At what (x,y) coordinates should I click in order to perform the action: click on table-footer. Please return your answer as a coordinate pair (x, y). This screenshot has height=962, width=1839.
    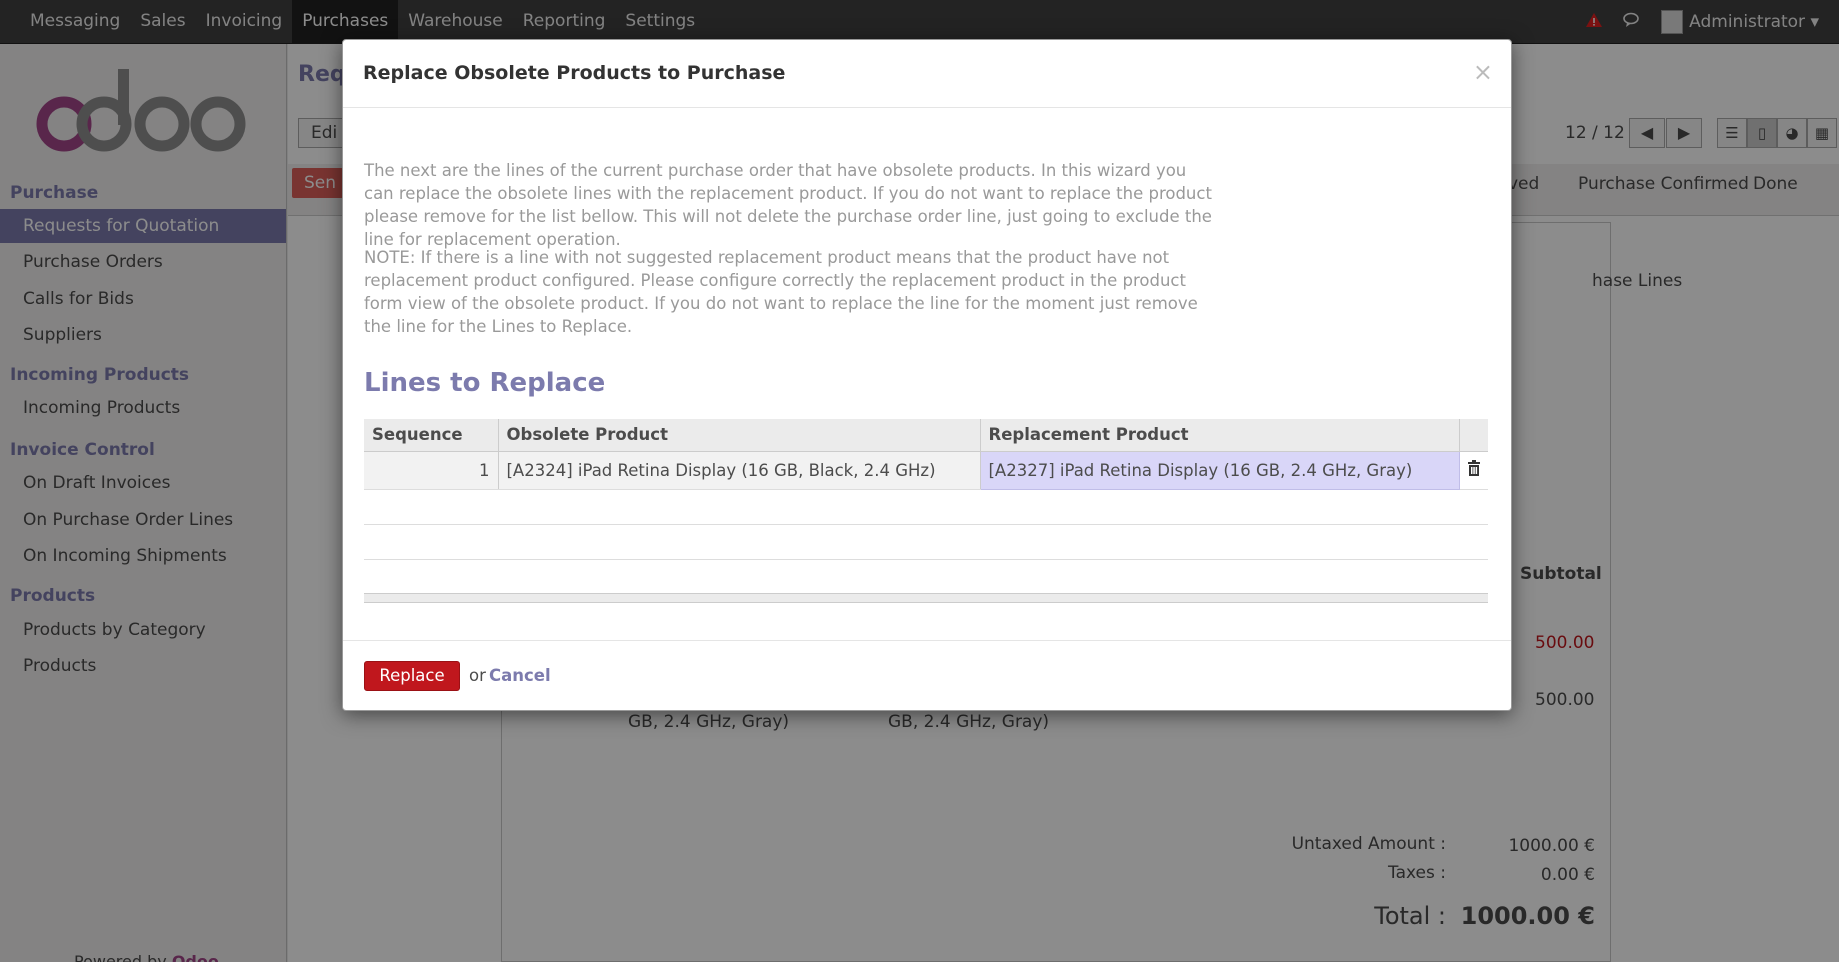
    Looking at the image, I should click on (926, 598).